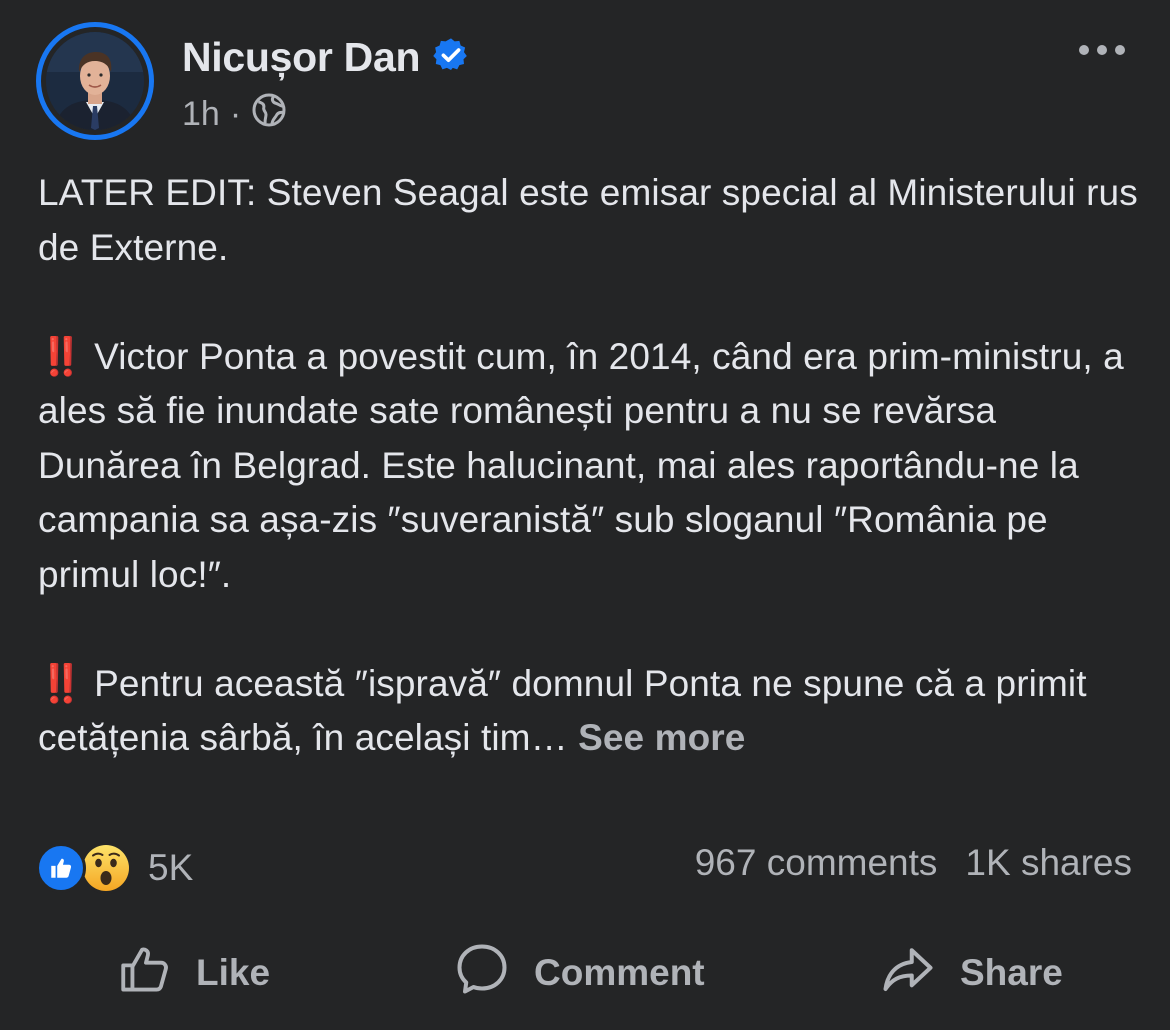 This screenshot has height=1030, width=1170. I want to click on more-horizontal-icon, so click(1102, 52).